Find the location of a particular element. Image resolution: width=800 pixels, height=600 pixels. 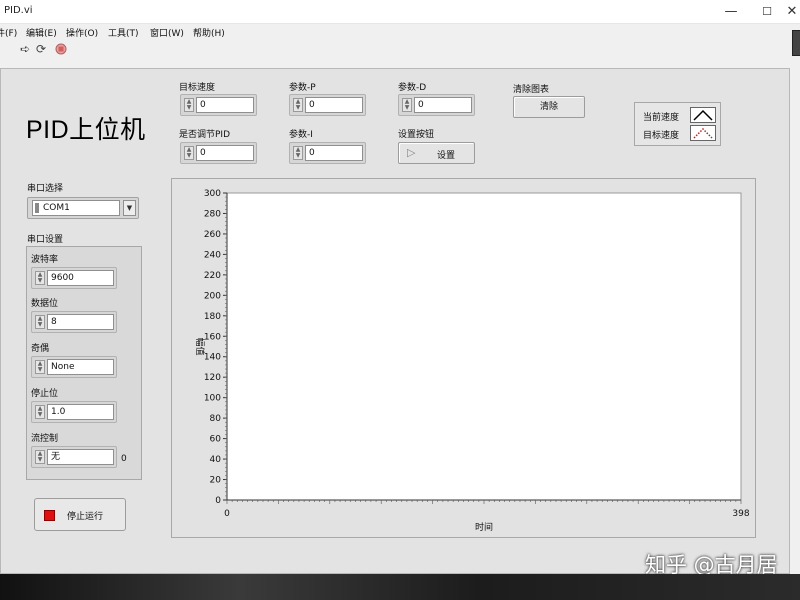

set-button-text: 设置 is located at coordinates (446, 156).